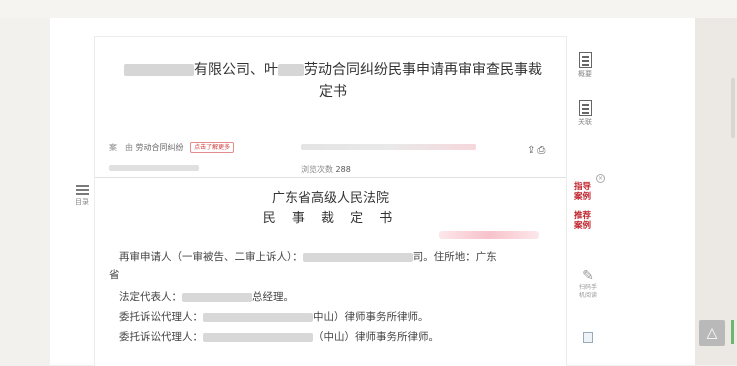 Image resolution: width=737 pixels, height=366 pixels. What do you see at coordinates (114, 275) in the screenshot?
I see `body-text: 省` at bounding box center [114, 275].